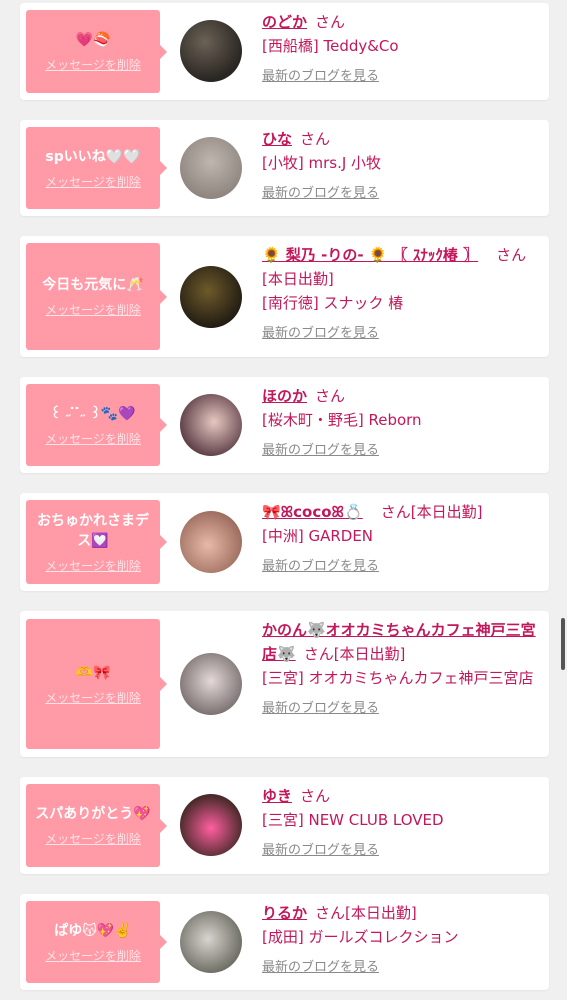 This screenshot has height=1000, width=567. What do you see at coordinates (398, 678) in the screenshot?
I see `shop-line: [三宮] オオカミちゃんカフェ神戸三宮店` at bounding box center [398, 678].